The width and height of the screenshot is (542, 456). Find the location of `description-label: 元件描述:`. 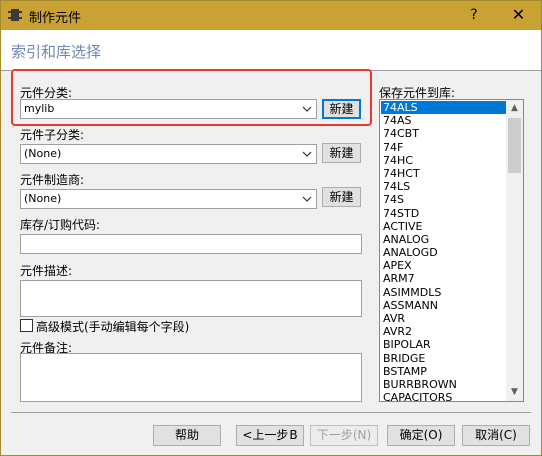

description-label: 元件描述: is located at coordinates (46, 271).